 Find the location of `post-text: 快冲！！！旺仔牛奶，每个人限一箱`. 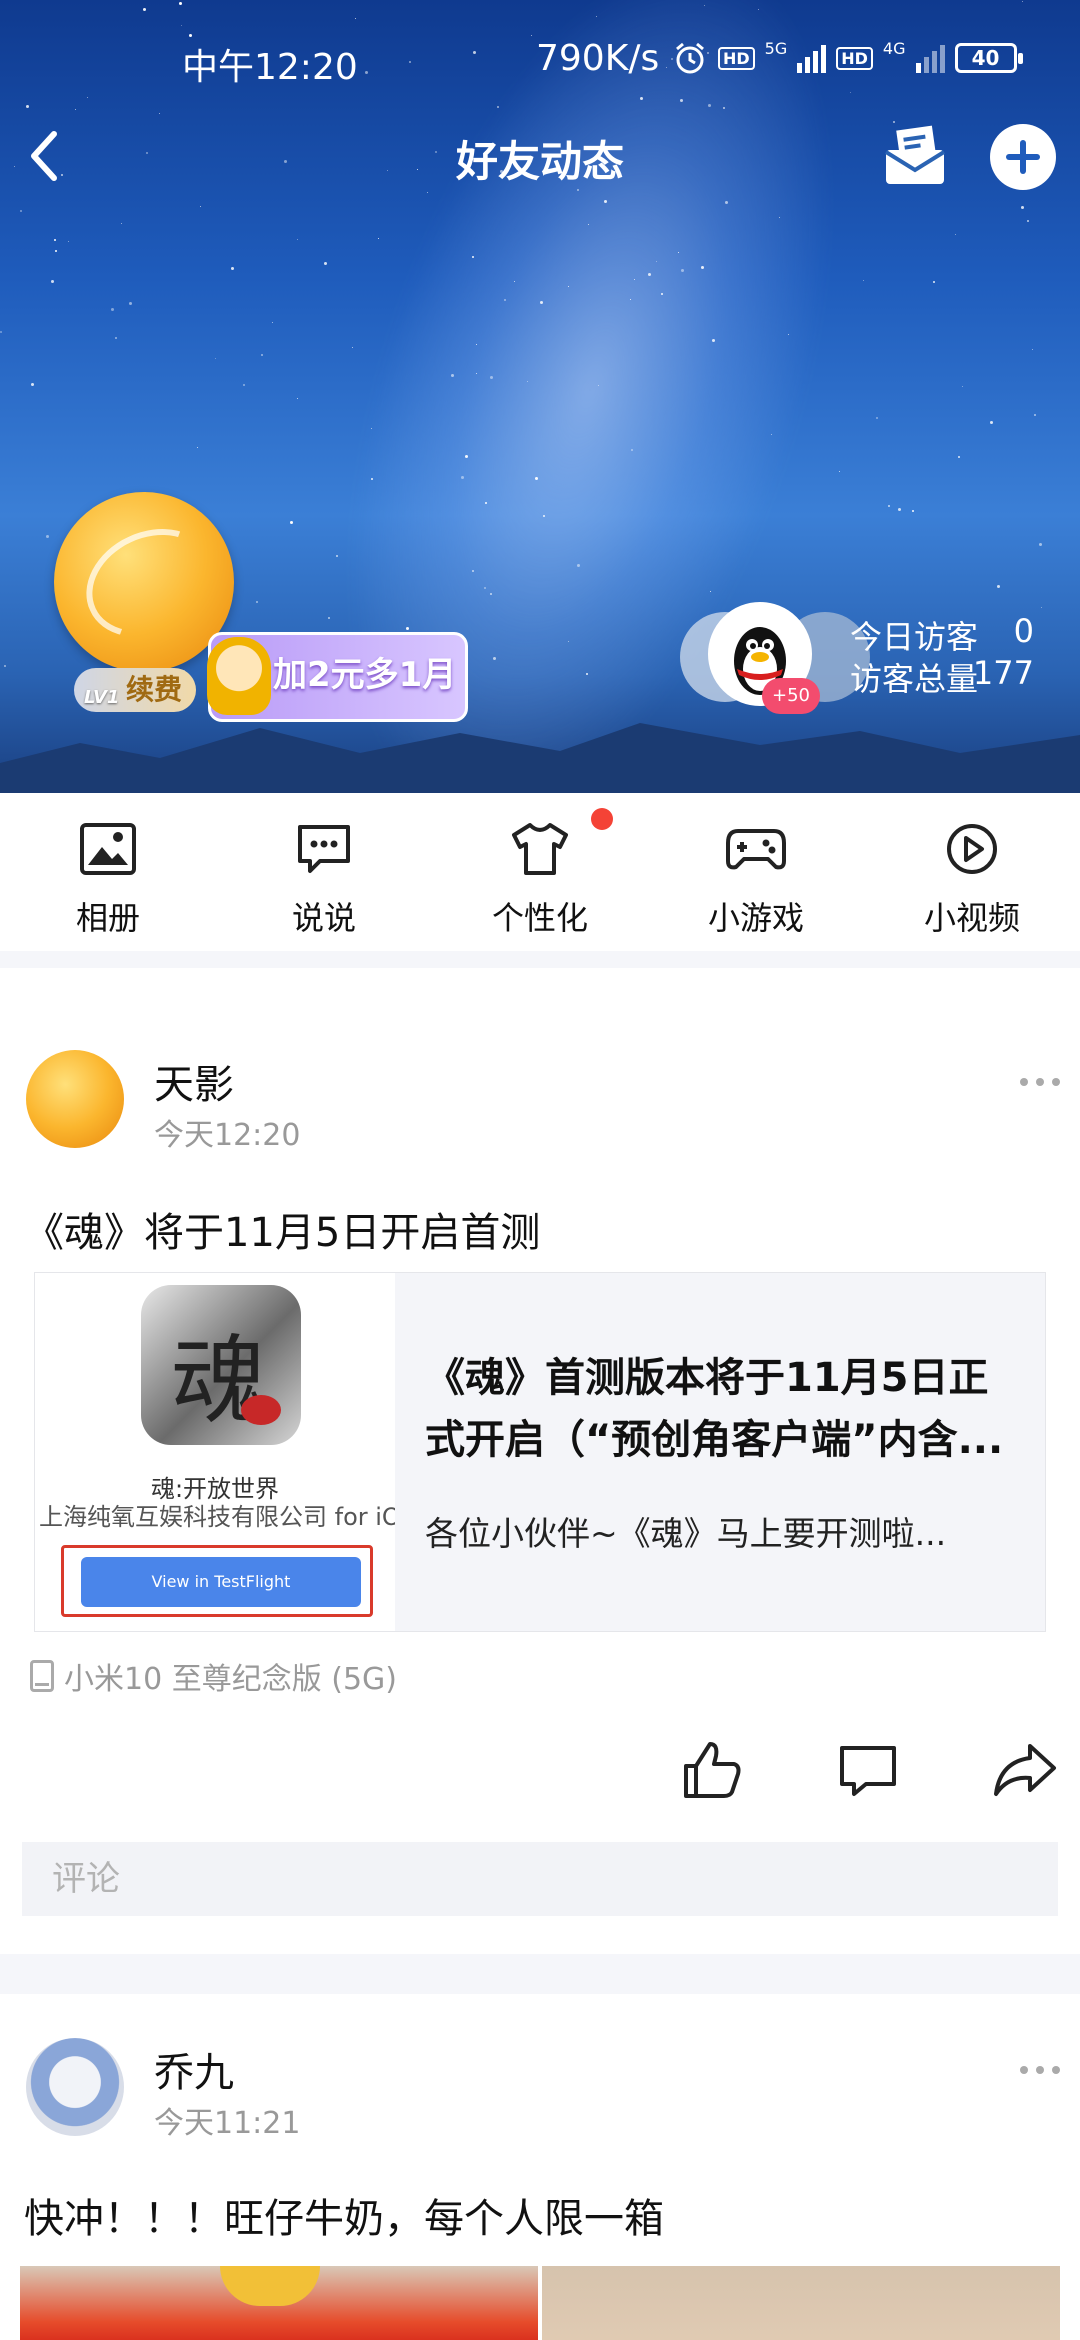

post-text: 快冲！！！旺仔牛奶，每个人限一箱 is located at coordinates (344, 2219).